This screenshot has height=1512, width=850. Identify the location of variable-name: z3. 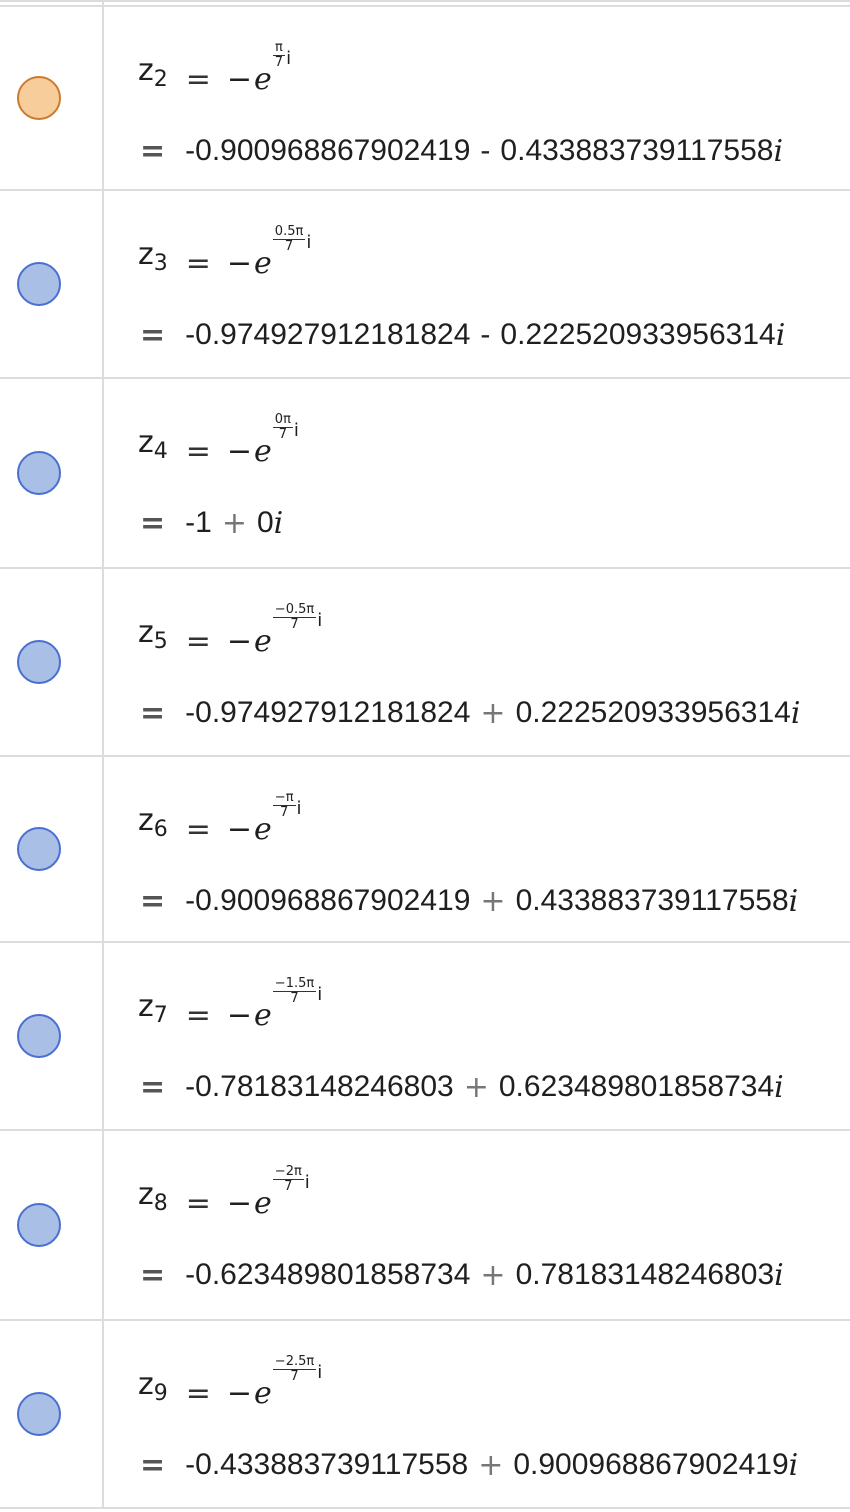
(153, 256).